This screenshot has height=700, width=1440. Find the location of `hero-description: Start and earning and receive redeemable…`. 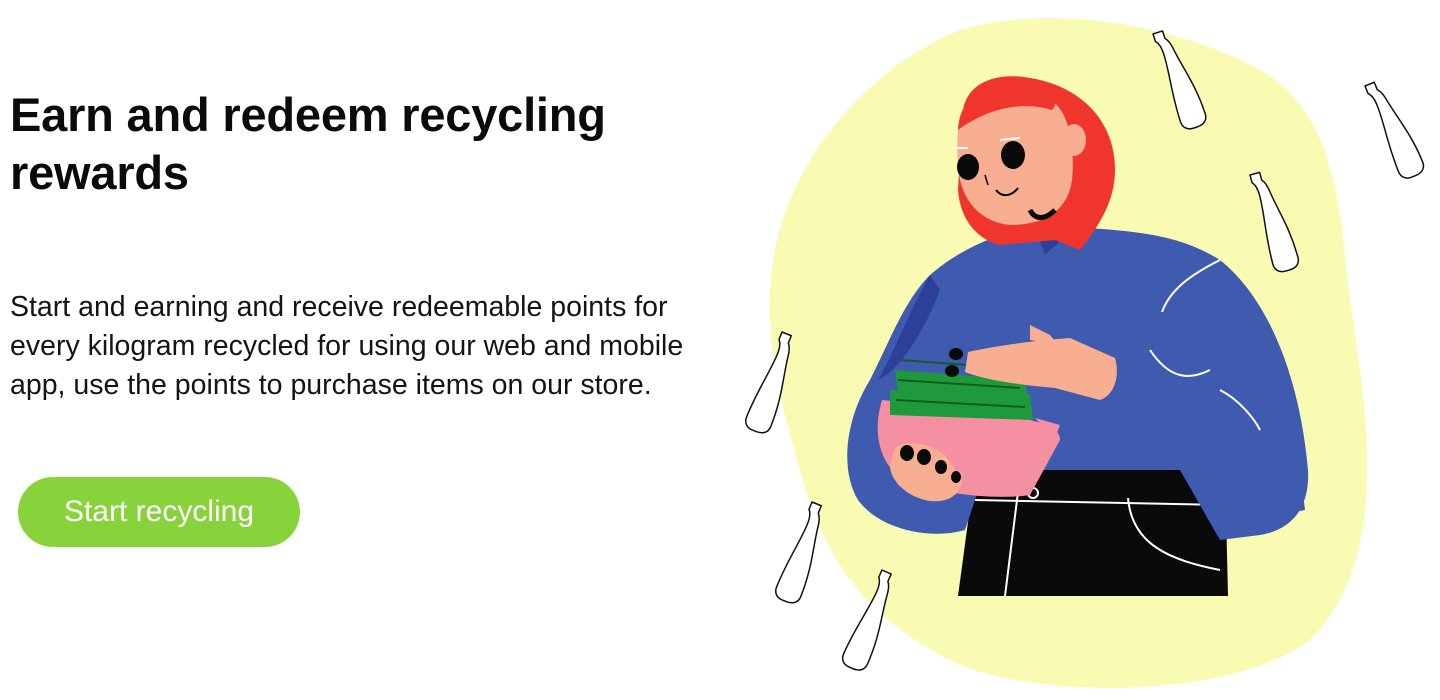

hero-description: Start and earning and receive redeemable… is located at coordinates (347, 346).